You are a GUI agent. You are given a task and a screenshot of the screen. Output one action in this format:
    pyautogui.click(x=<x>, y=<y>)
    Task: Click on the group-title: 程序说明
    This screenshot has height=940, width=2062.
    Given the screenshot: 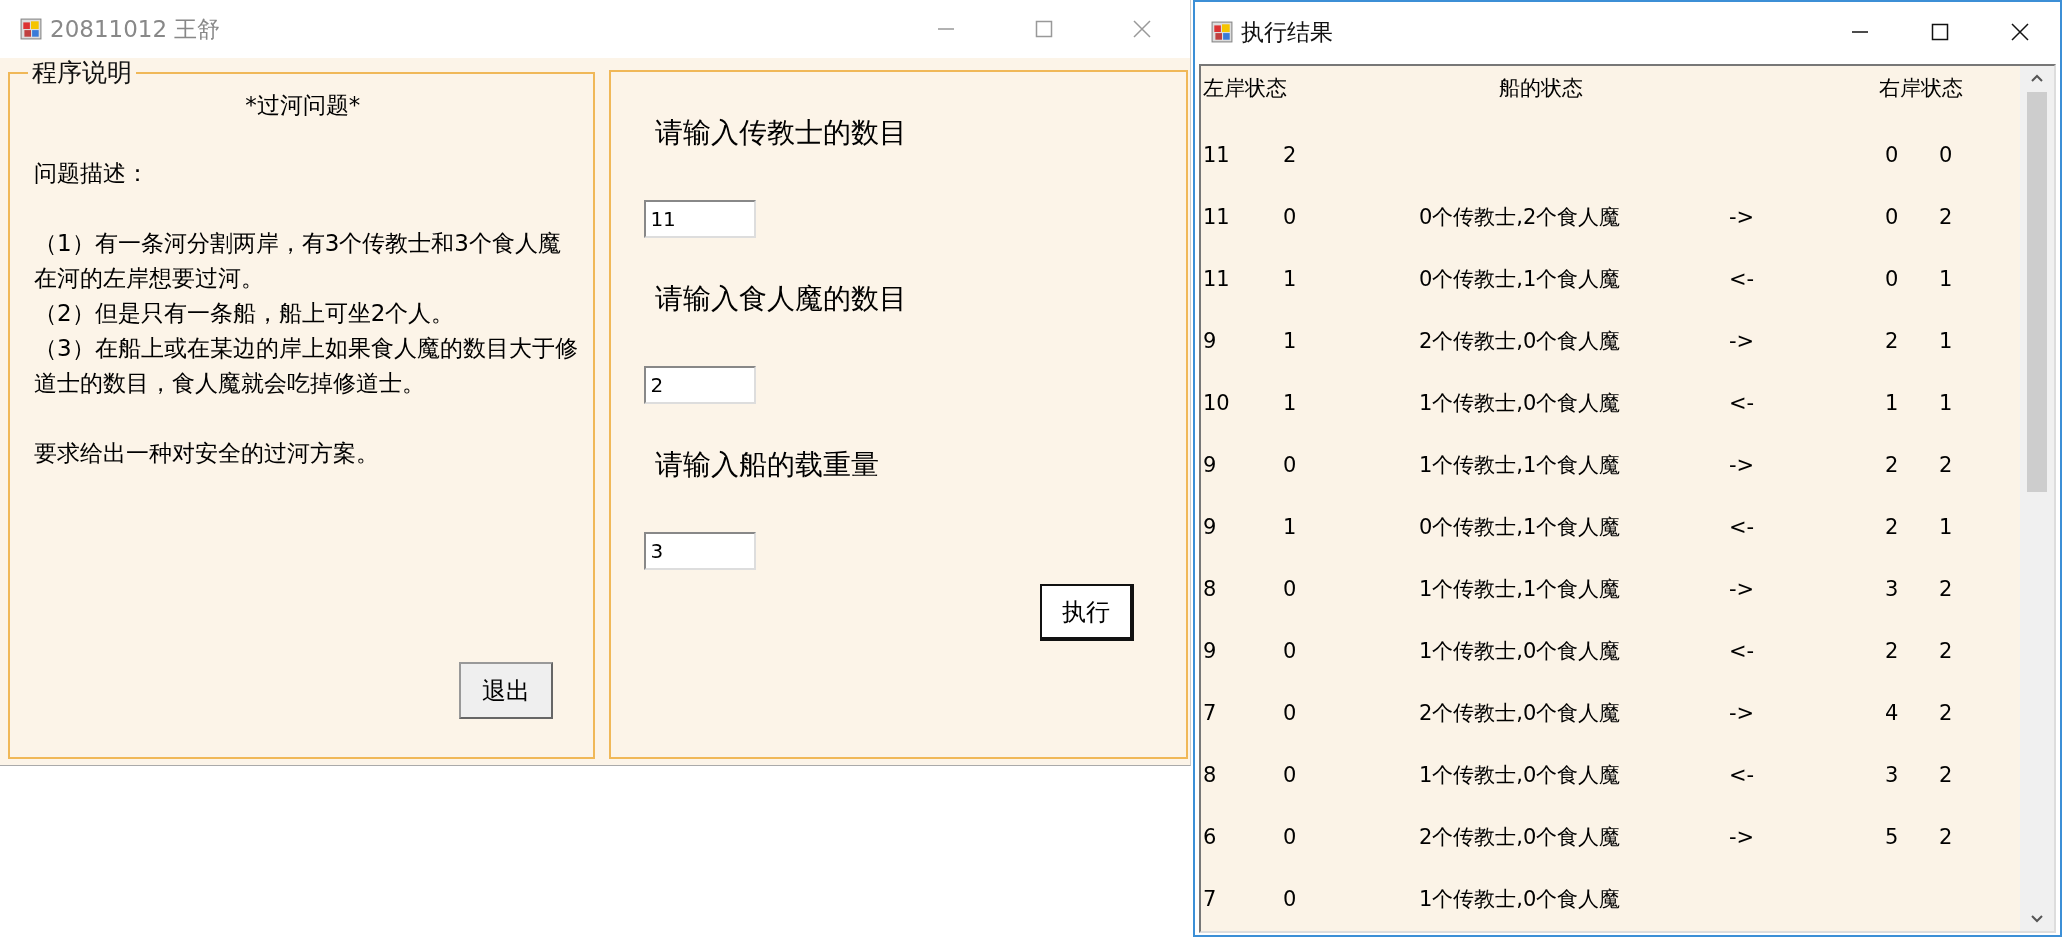 What is the action you would take?
    pyautogui.click(x=82, y=73)
    